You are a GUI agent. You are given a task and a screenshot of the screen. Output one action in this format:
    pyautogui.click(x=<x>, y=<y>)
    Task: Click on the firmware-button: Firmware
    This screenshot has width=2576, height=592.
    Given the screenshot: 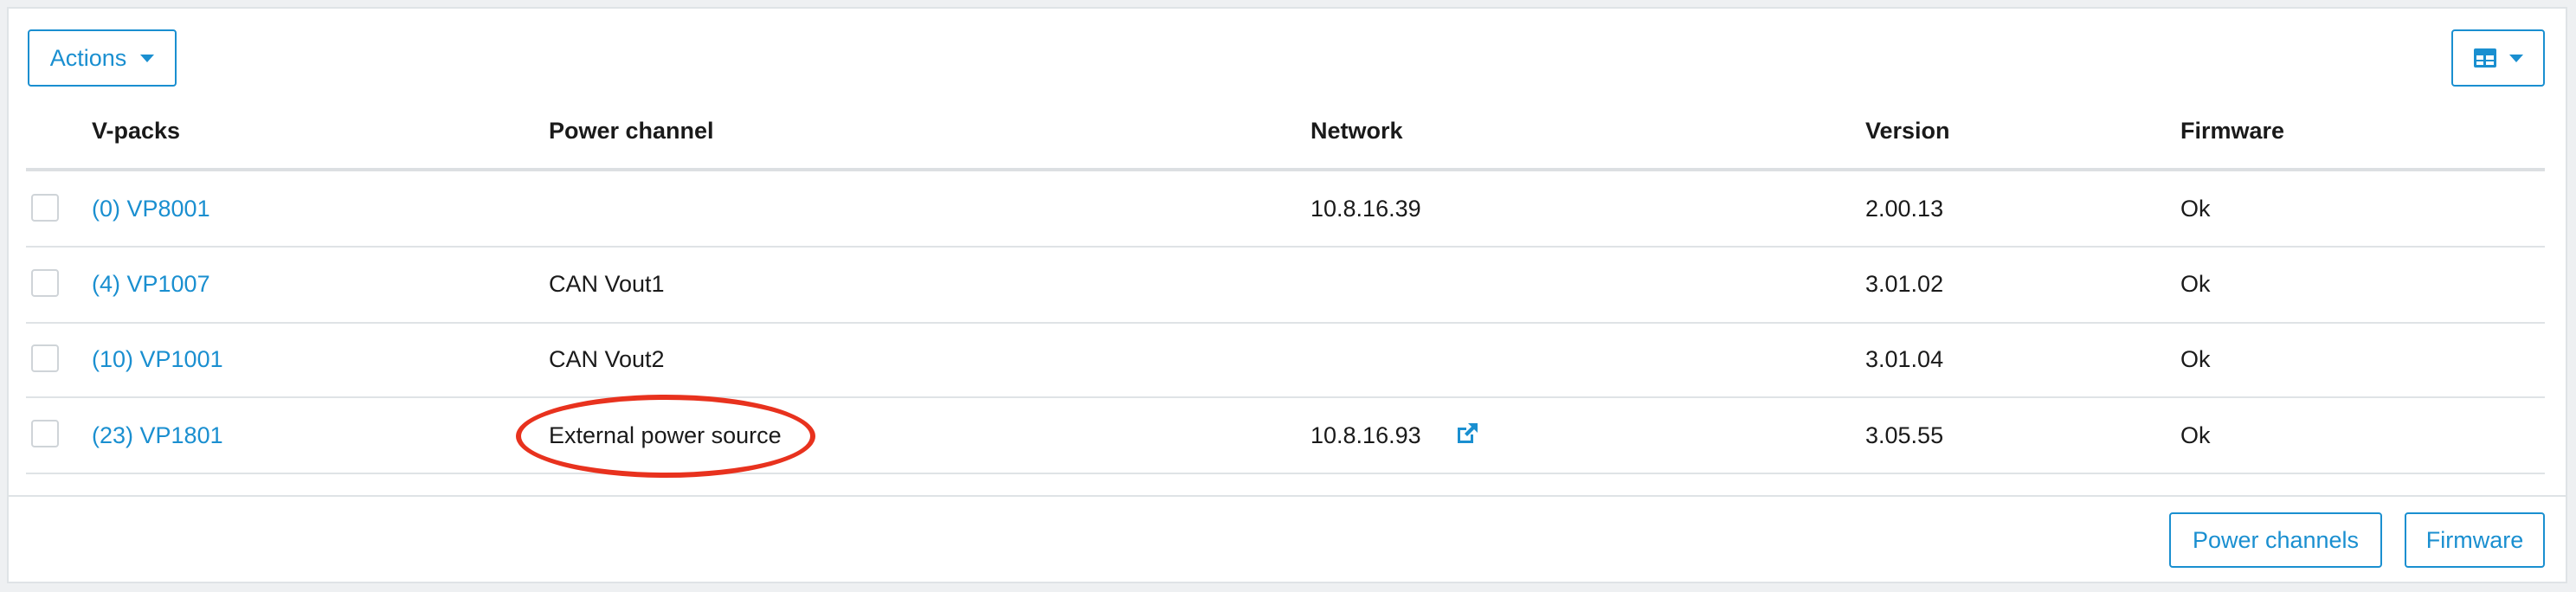 What is the action you would take?
    pyautogui.click(x=2475, y=540)
    